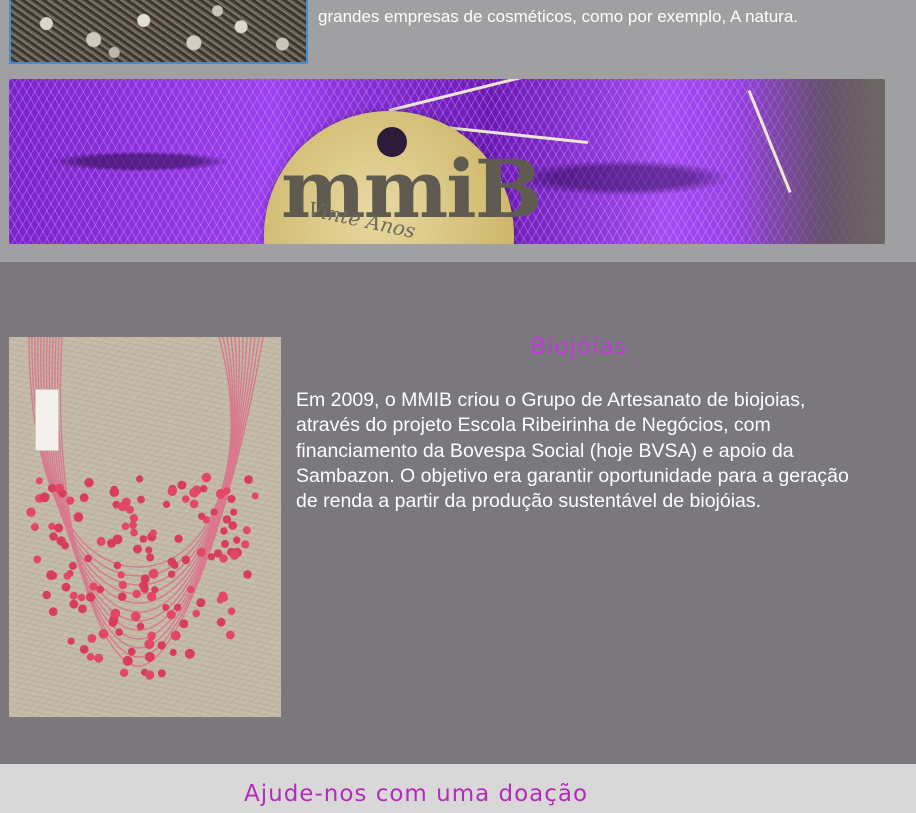 The image size is (916, 813). I want to click on necklace-photo, so click(145, 527).